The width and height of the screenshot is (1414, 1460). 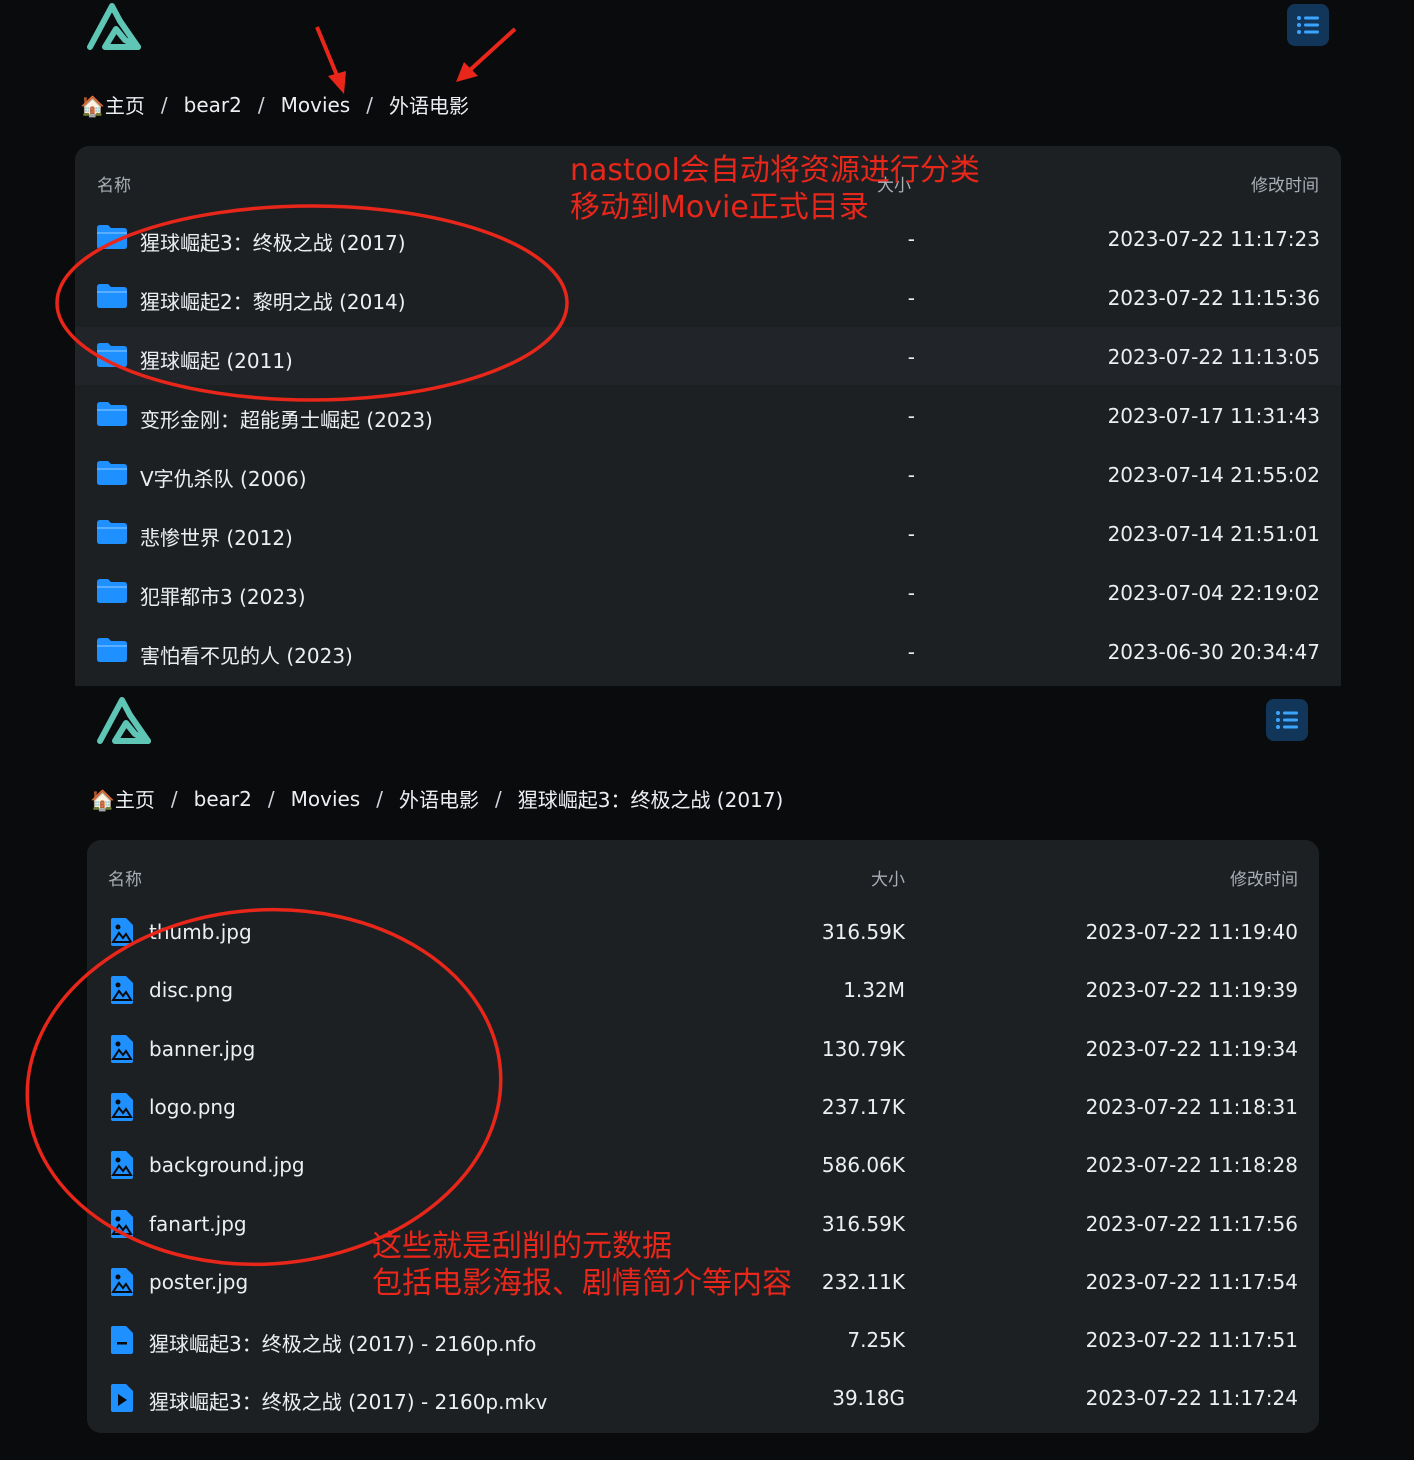 What do you see at coordinates (216, 359) in the screenshot?
I see `file-name: 猩球崛起 (2011)` at bounding box center [216, 359].